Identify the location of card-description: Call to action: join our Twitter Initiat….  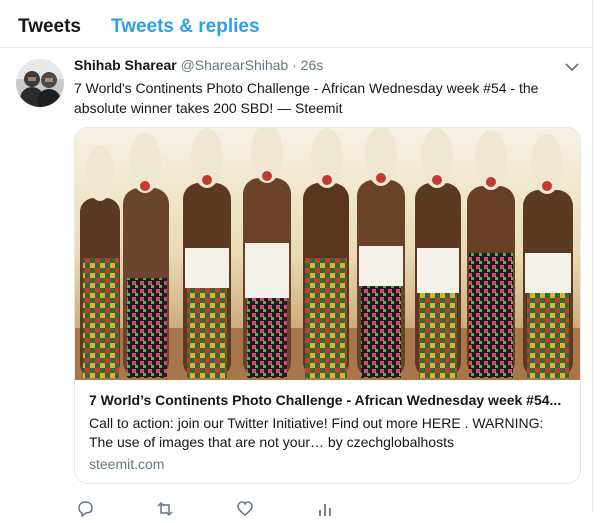
(316, 432).